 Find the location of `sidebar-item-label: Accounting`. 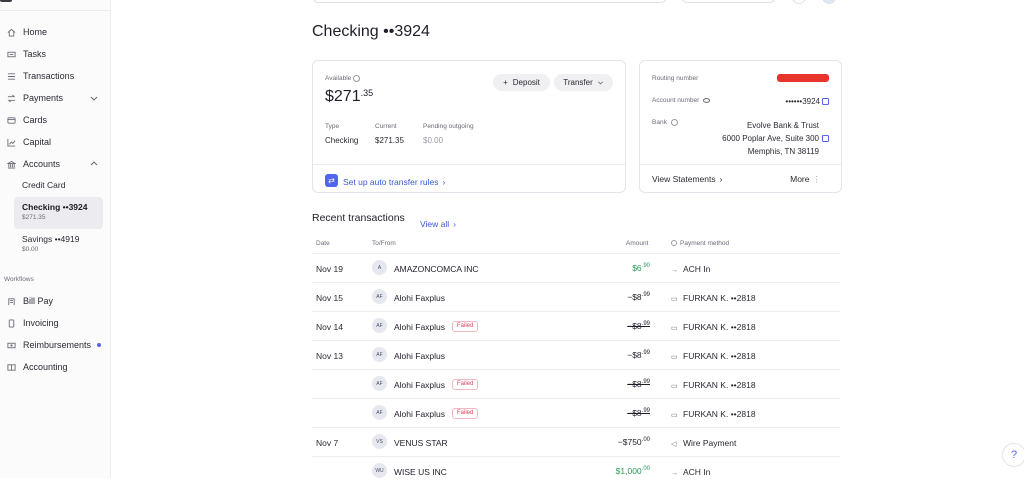

sidebar-item-label: Accounting is located at coordinates (45, 367).